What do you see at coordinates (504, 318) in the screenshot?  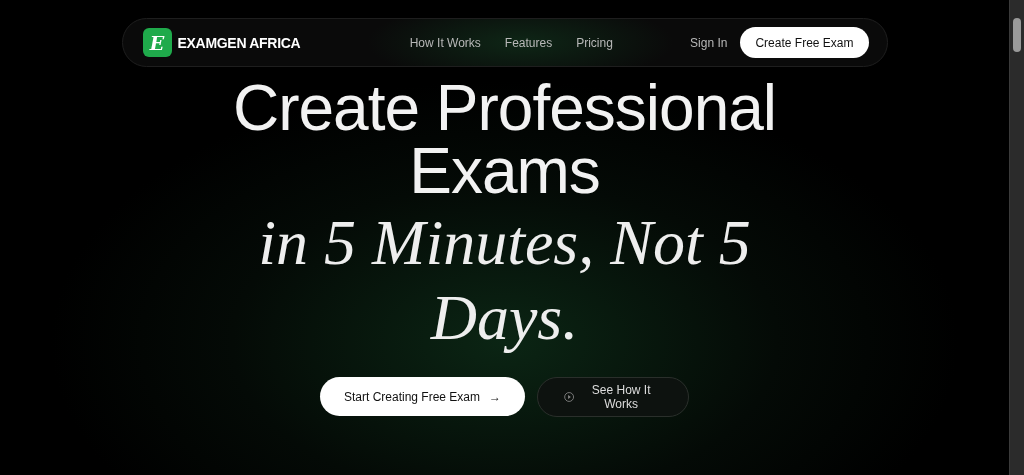 I see `headline-highlight: Days.` at bounding box center [504, 318].